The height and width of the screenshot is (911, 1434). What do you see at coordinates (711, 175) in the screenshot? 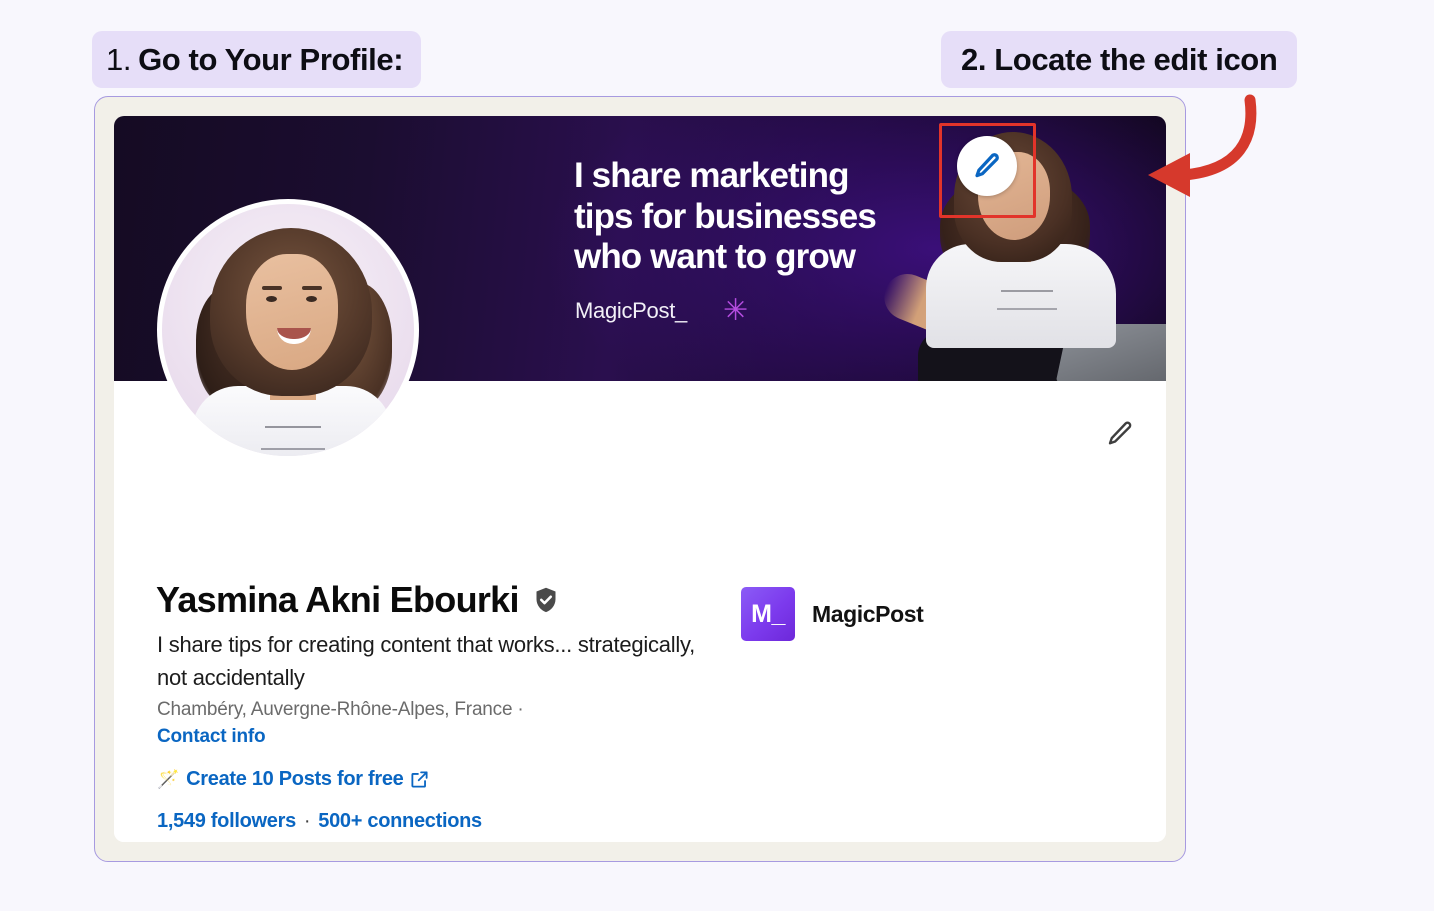
I see `banner-headline-line-1: I share marketing` at bounding box center [711, 175].